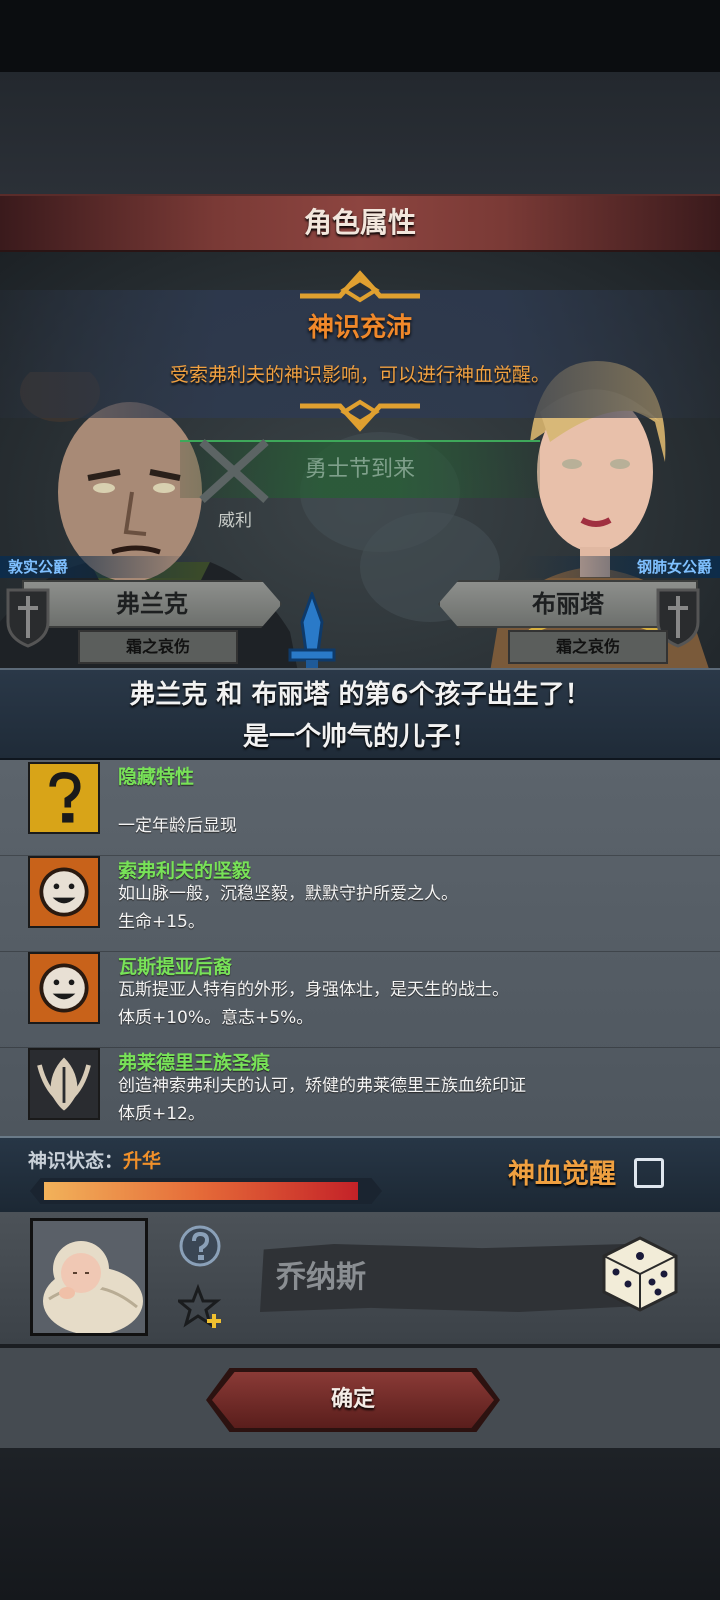  I want to click on birth-announcement: 弗兰克 和 布丽塔 的第6个孩子出生了！ 是一个帅气的儿子！, so click(360, 714).